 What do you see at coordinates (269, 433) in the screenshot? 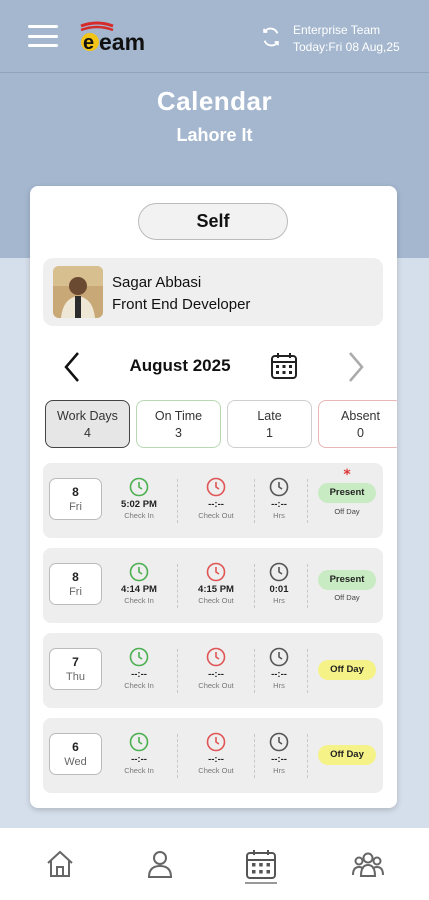
I see `stat-value: 1` at bounding box center [269, 433].